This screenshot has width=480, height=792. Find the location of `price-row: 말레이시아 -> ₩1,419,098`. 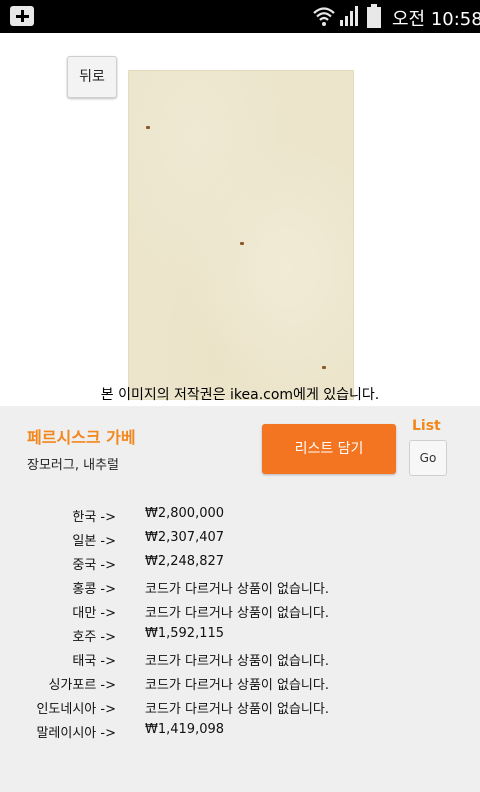

price-row: 말레이시아 -> ₩1,419,098 is located at coordinates (240, 732).